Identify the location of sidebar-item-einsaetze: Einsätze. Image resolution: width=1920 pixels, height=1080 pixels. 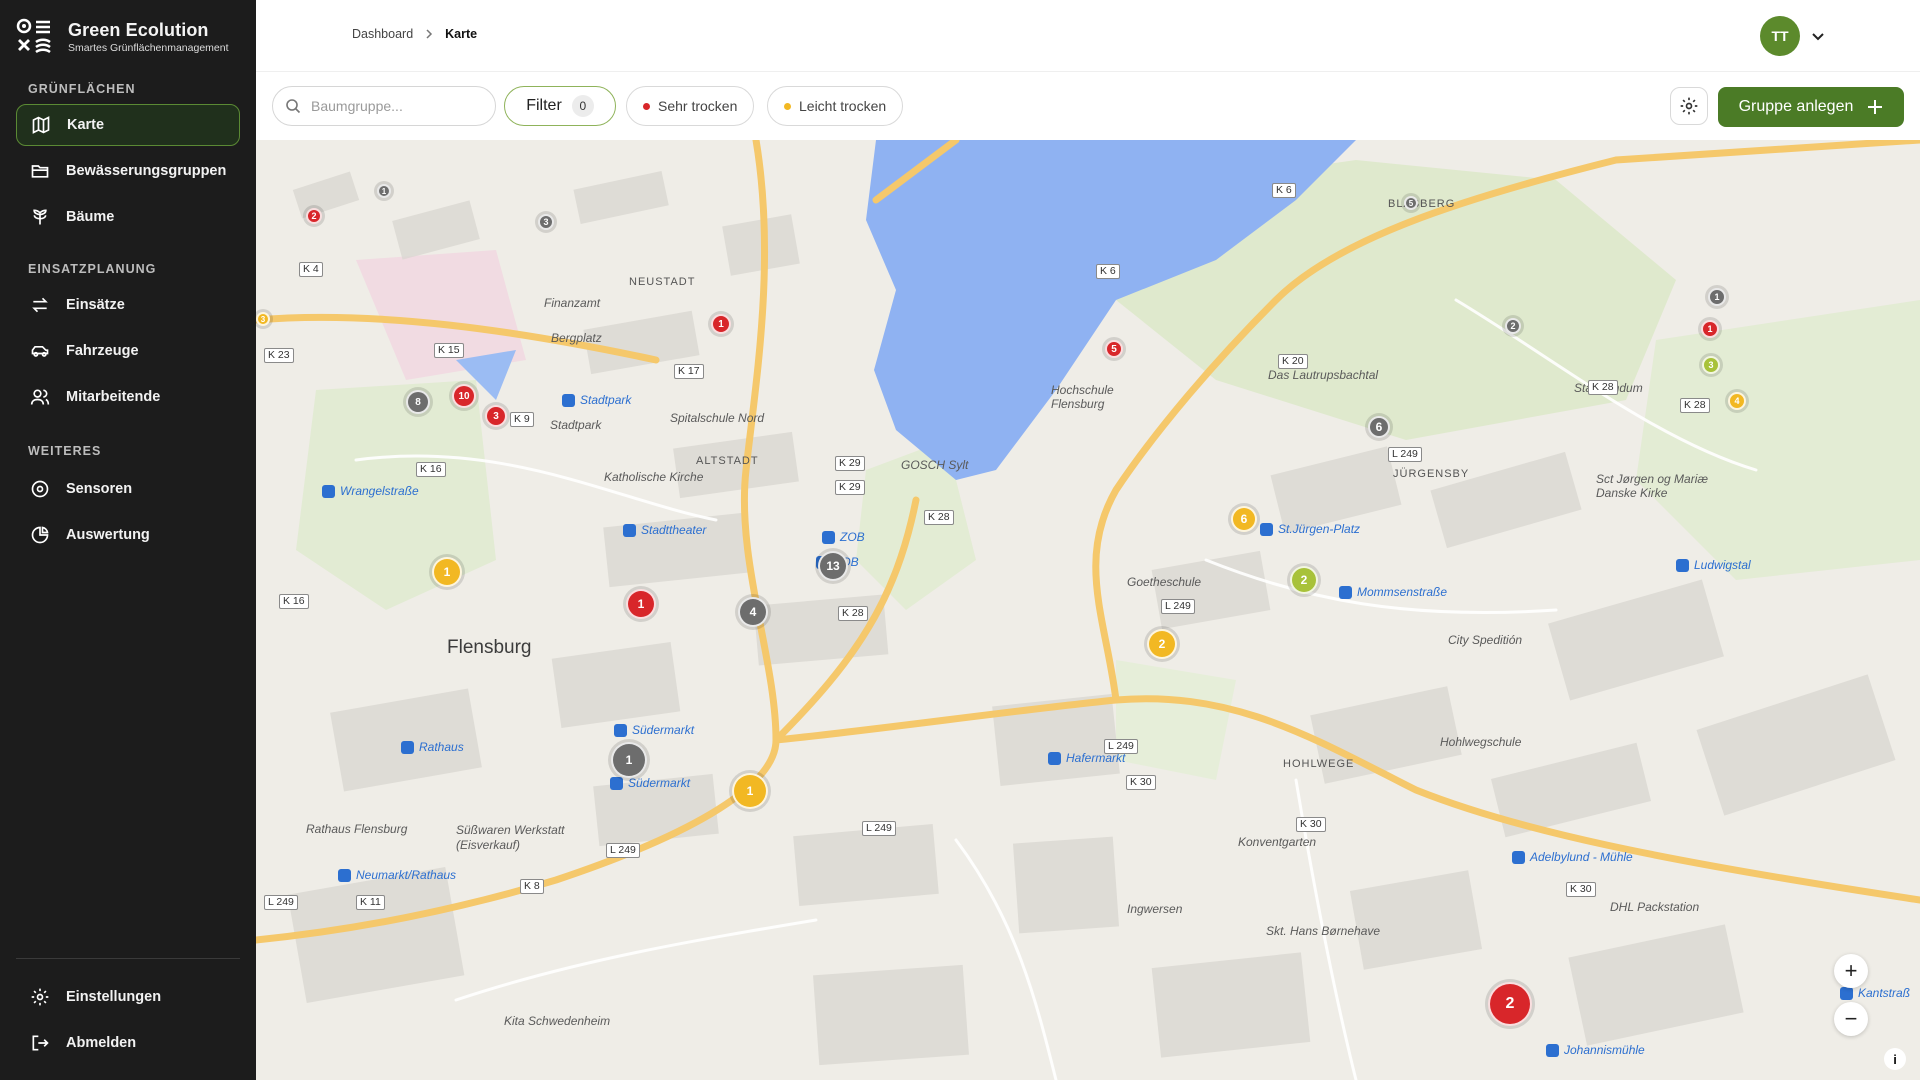
(128, 305).